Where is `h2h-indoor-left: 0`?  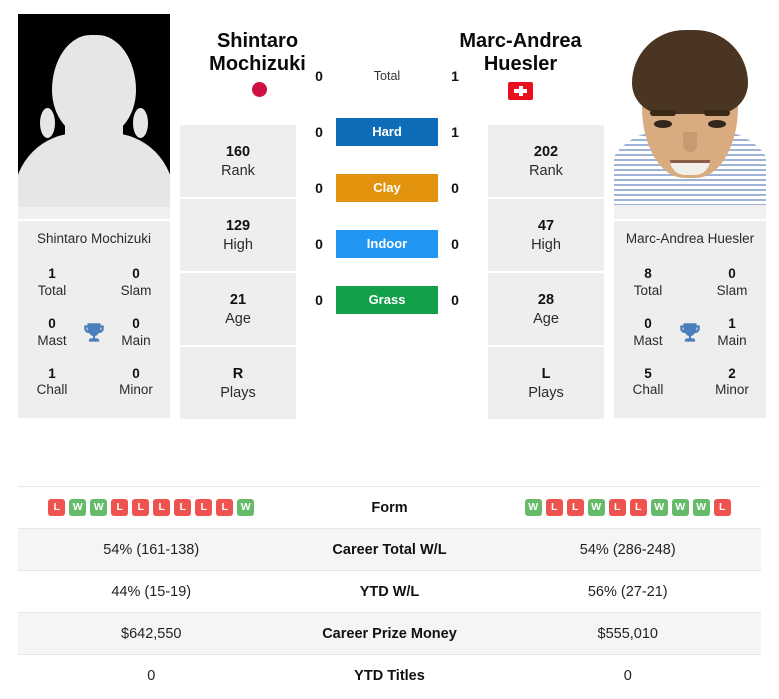 h2h-indoor-left: 0 is located at coordinates (319, 244).